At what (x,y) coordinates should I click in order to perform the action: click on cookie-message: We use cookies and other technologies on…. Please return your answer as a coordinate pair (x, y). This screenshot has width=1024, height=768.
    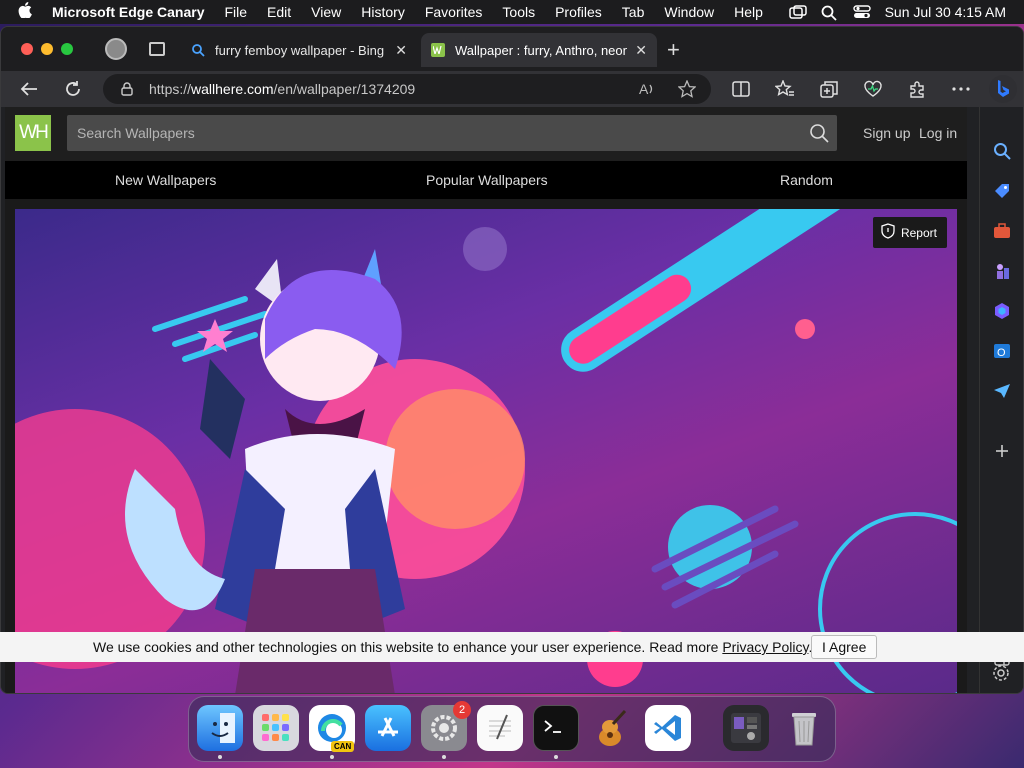
    Looking at the image, I should click on (452, 647).